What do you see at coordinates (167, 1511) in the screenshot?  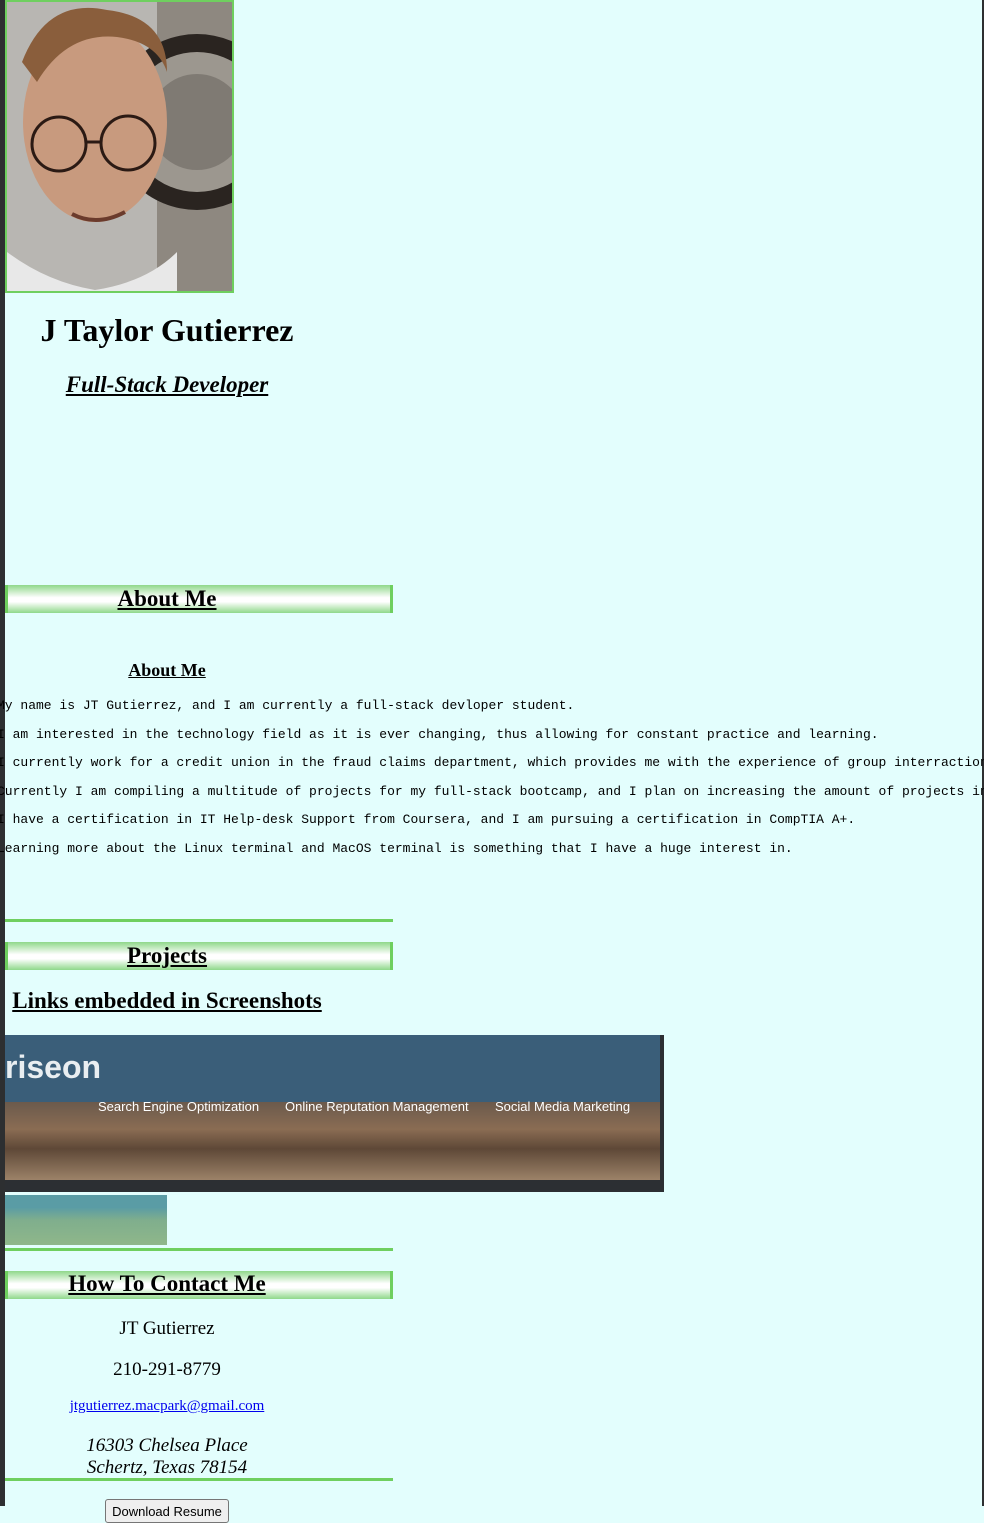 I see `download-resume-button: Download Resume` at bounding box center [167, 1511].